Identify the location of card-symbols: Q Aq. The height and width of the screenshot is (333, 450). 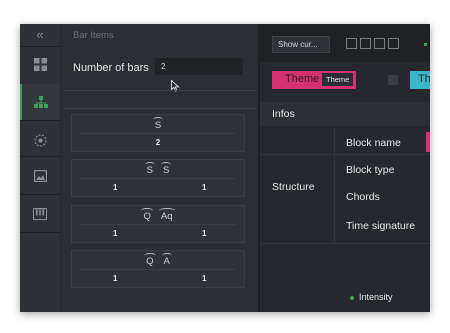
(158, 215).